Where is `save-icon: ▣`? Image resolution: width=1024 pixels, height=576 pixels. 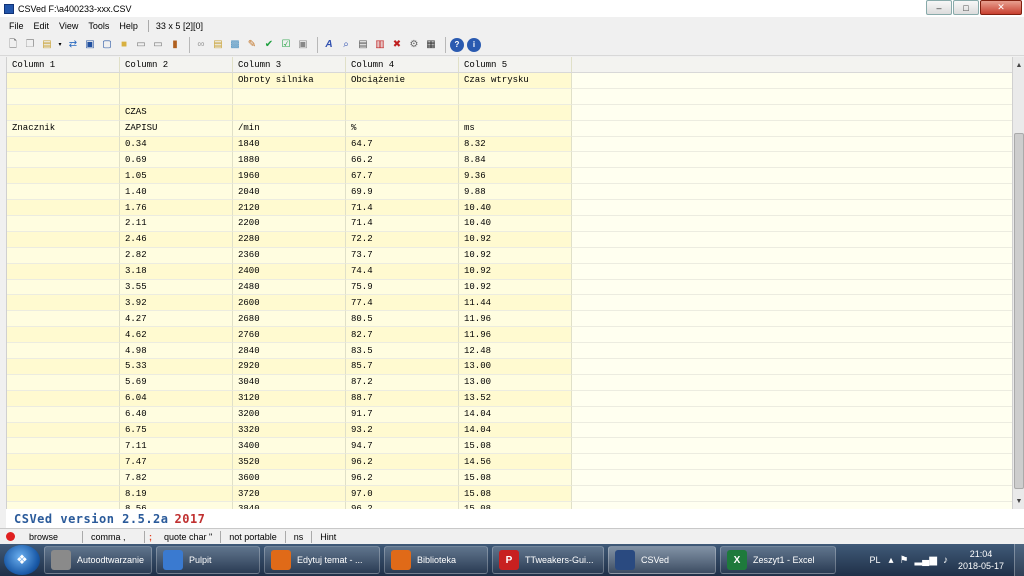 save-icon: ▣ is located at coordinates (90, 45).